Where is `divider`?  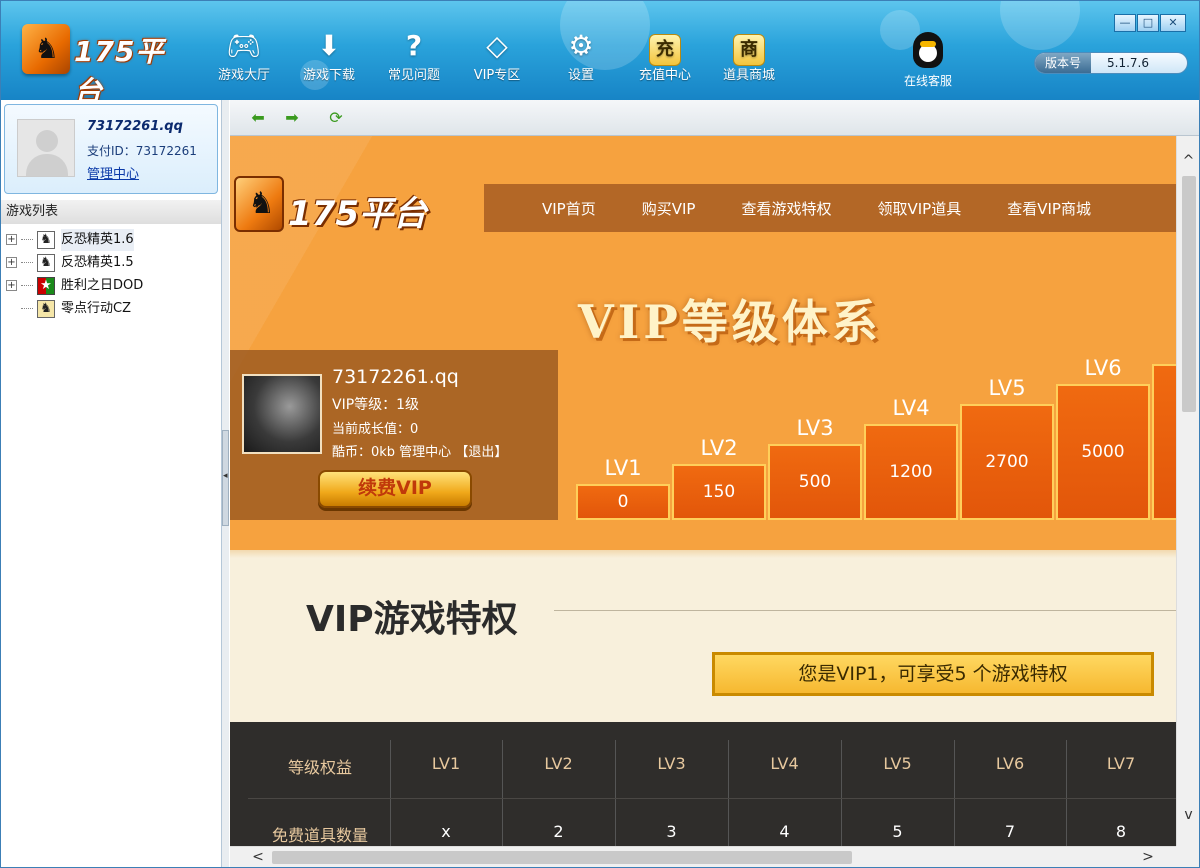 divider is located at coordinates (865, 610).